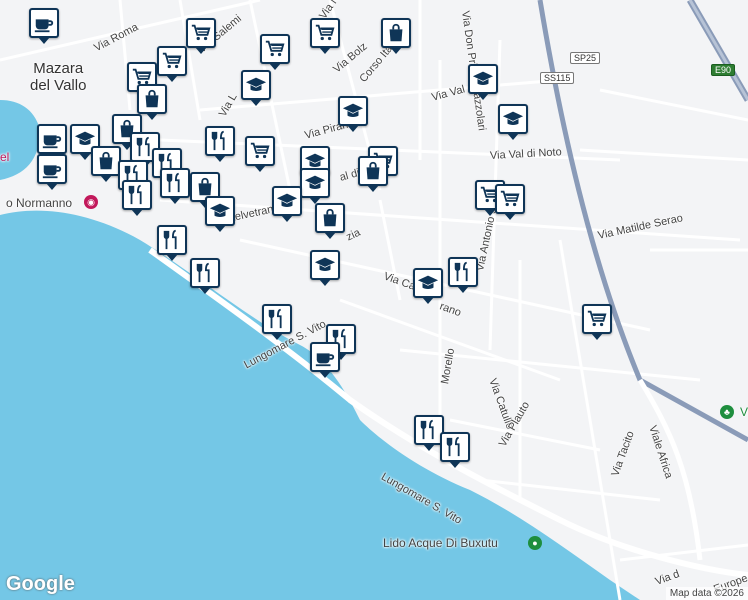  I want to click on poi-icon: ♣, so click(727, 412).